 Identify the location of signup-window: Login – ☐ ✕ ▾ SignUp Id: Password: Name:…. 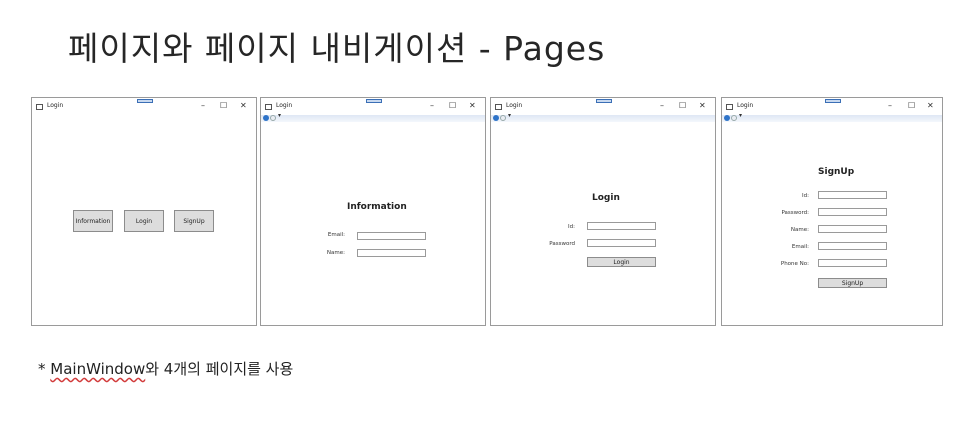
(832, 211).